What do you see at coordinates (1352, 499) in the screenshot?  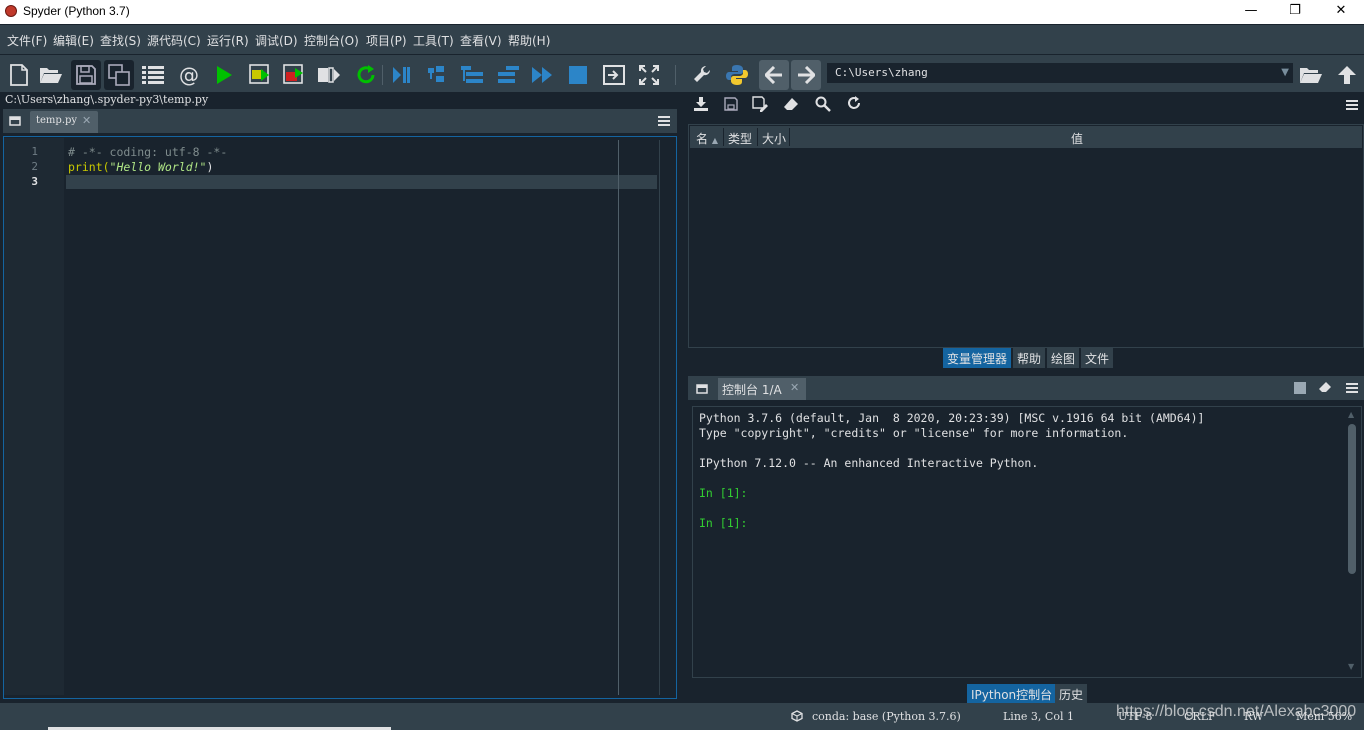 I see `scrollbar-thumb` at bounding box center [1352, 499].